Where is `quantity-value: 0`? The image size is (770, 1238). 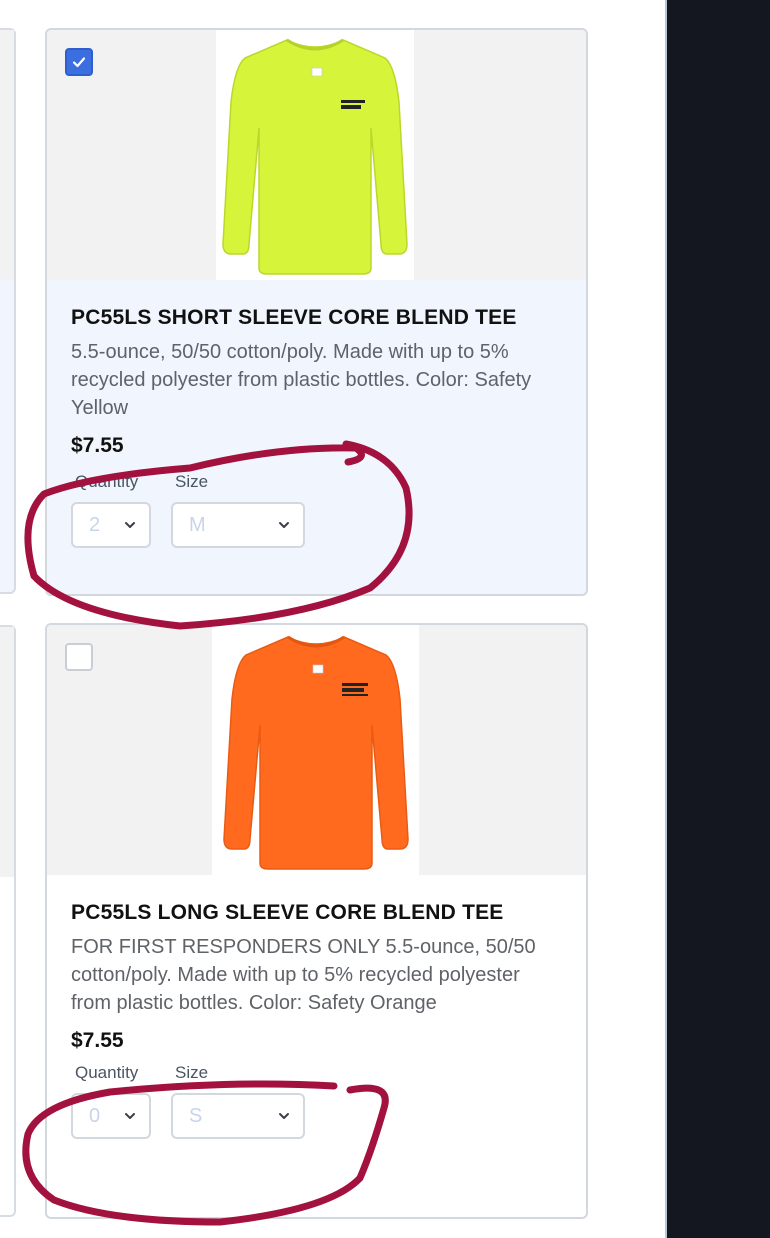
quantity-value: 0 is located at coordinates (95, 1115).